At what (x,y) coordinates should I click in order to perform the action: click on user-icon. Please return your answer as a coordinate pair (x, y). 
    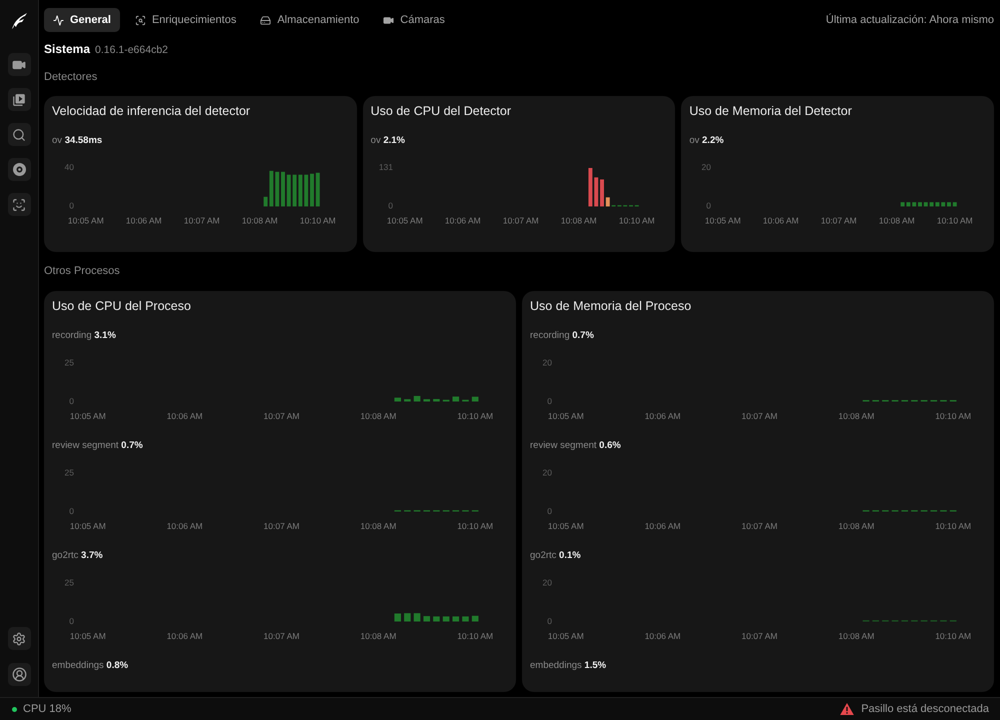
    Looking at the image, I should click on (19, 674).